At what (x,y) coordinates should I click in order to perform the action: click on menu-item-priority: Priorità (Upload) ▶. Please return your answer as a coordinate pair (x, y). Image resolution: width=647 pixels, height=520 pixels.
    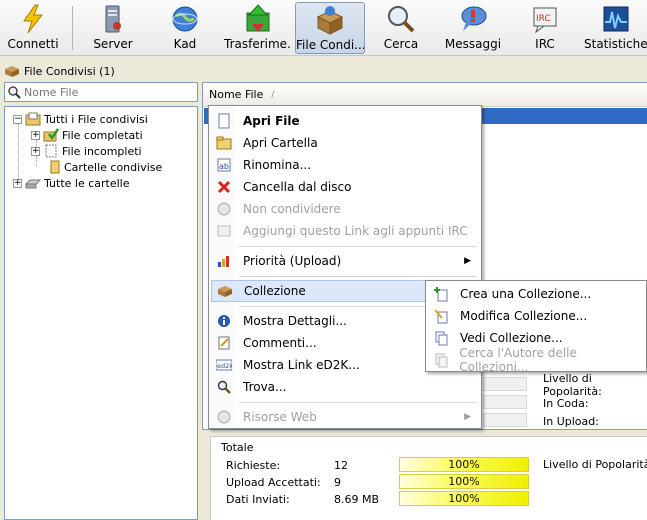
    Looking at the image, I should click on (345, 261).